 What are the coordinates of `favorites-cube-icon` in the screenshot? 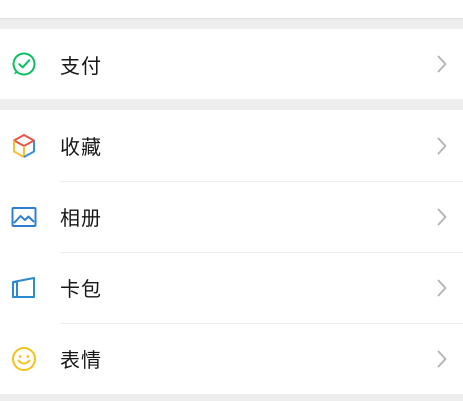 It's located at (24, 146).